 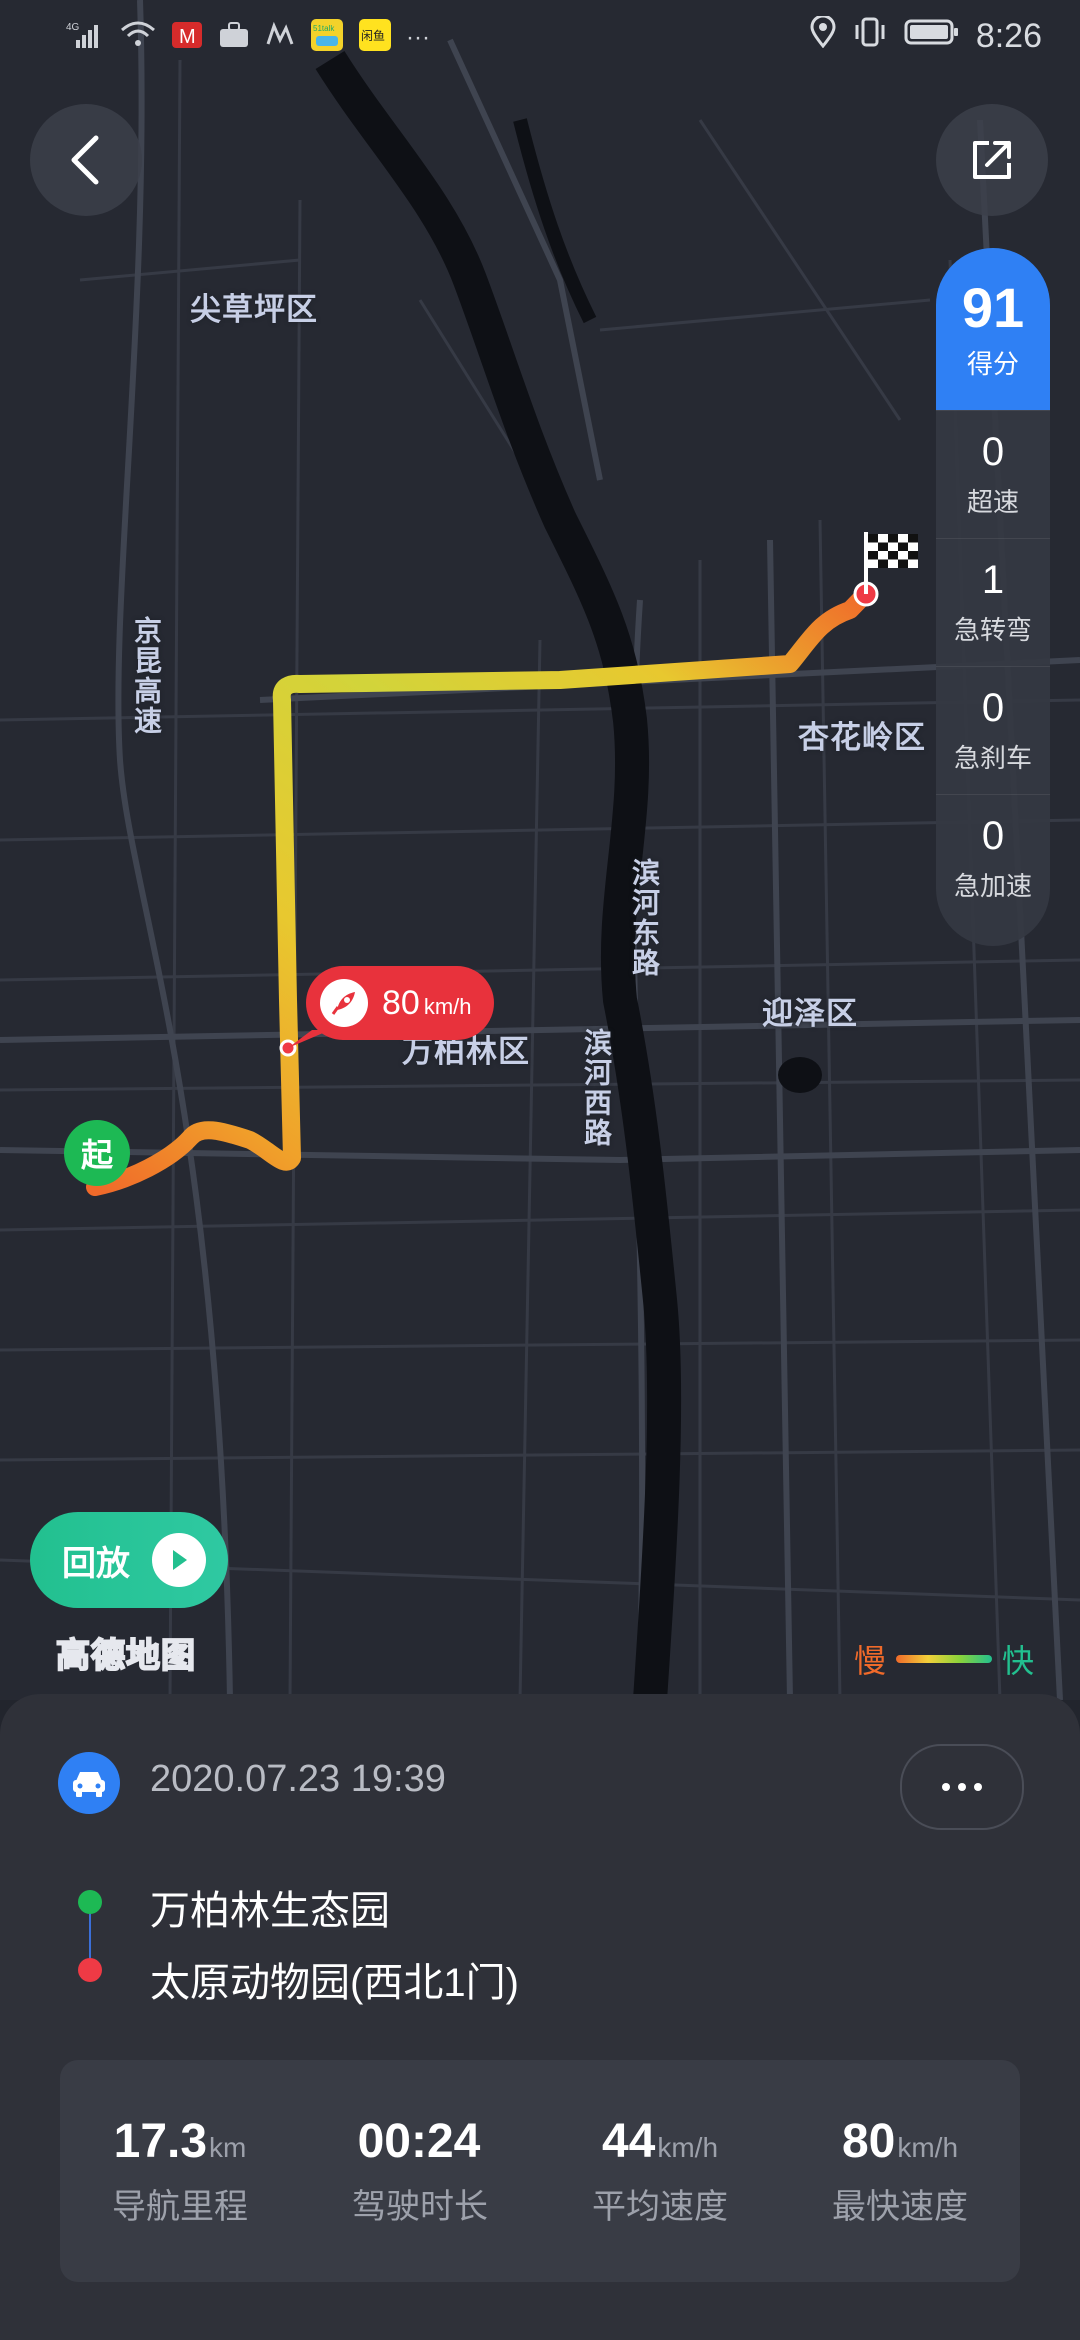 I want to click on stat-label: 急加速, so click(x=992, y=886).